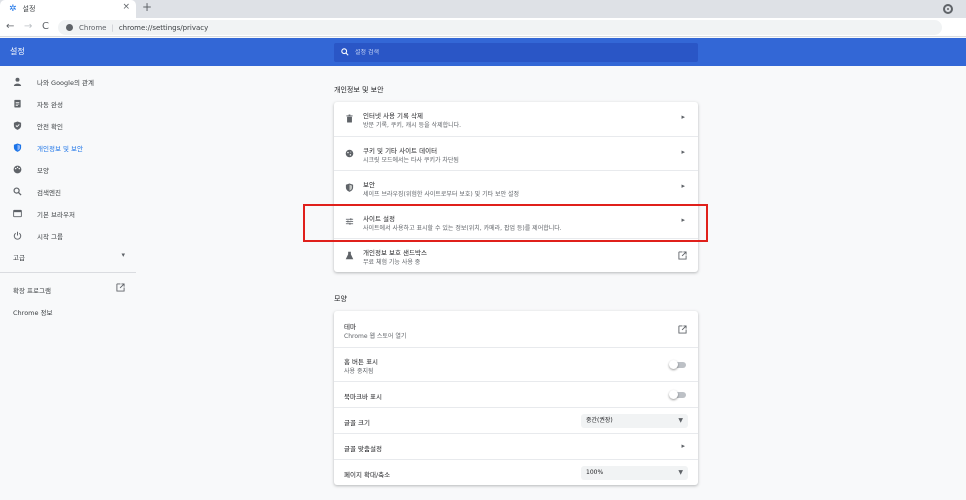  I want to click on sidebar-item-label: 나와 Google의 관계, so click(65, 82).